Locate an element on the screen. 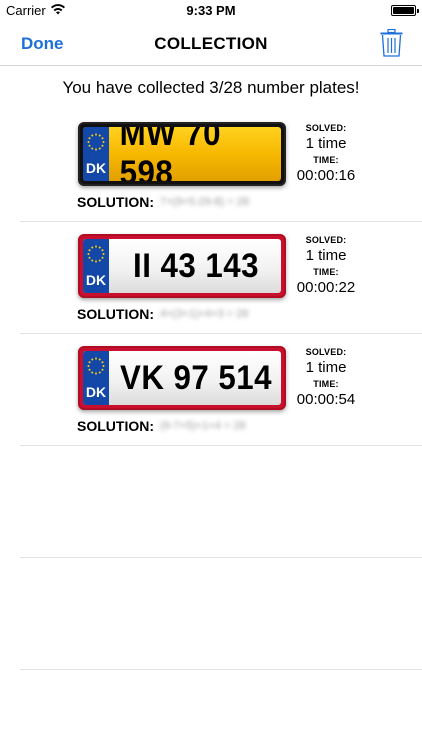 This screenshot has width=422, height=750. plate-stats: SOLVED: 1 time TIME: 00:00:16 is located at coordinates (326, 154).